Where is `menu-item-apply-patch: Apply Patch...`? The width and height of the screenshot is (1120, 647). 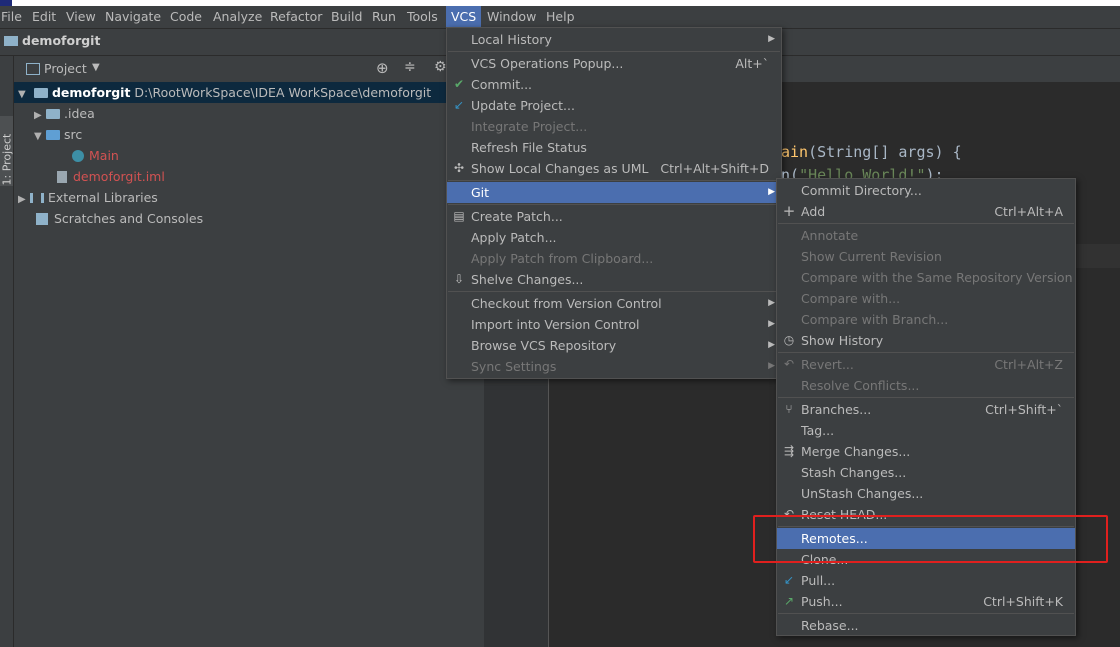
menu-item-apply-patch: Apply Patch... is located at coordinates (614, 237).